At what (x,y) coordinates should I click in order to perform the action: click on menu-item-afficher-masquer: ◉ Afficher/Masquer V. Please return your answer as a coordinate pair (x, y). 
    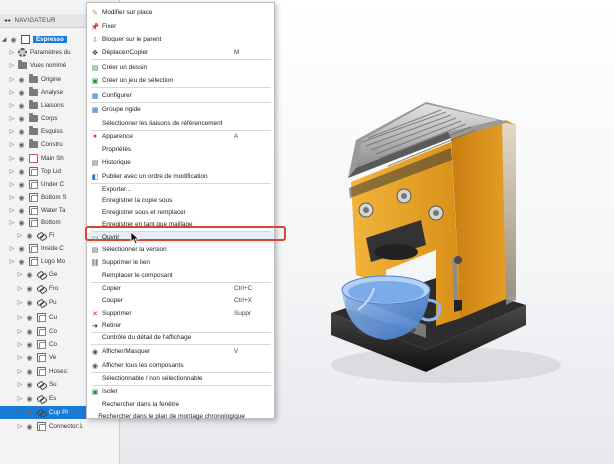
    Looking at the image, I should click on (180, 351).